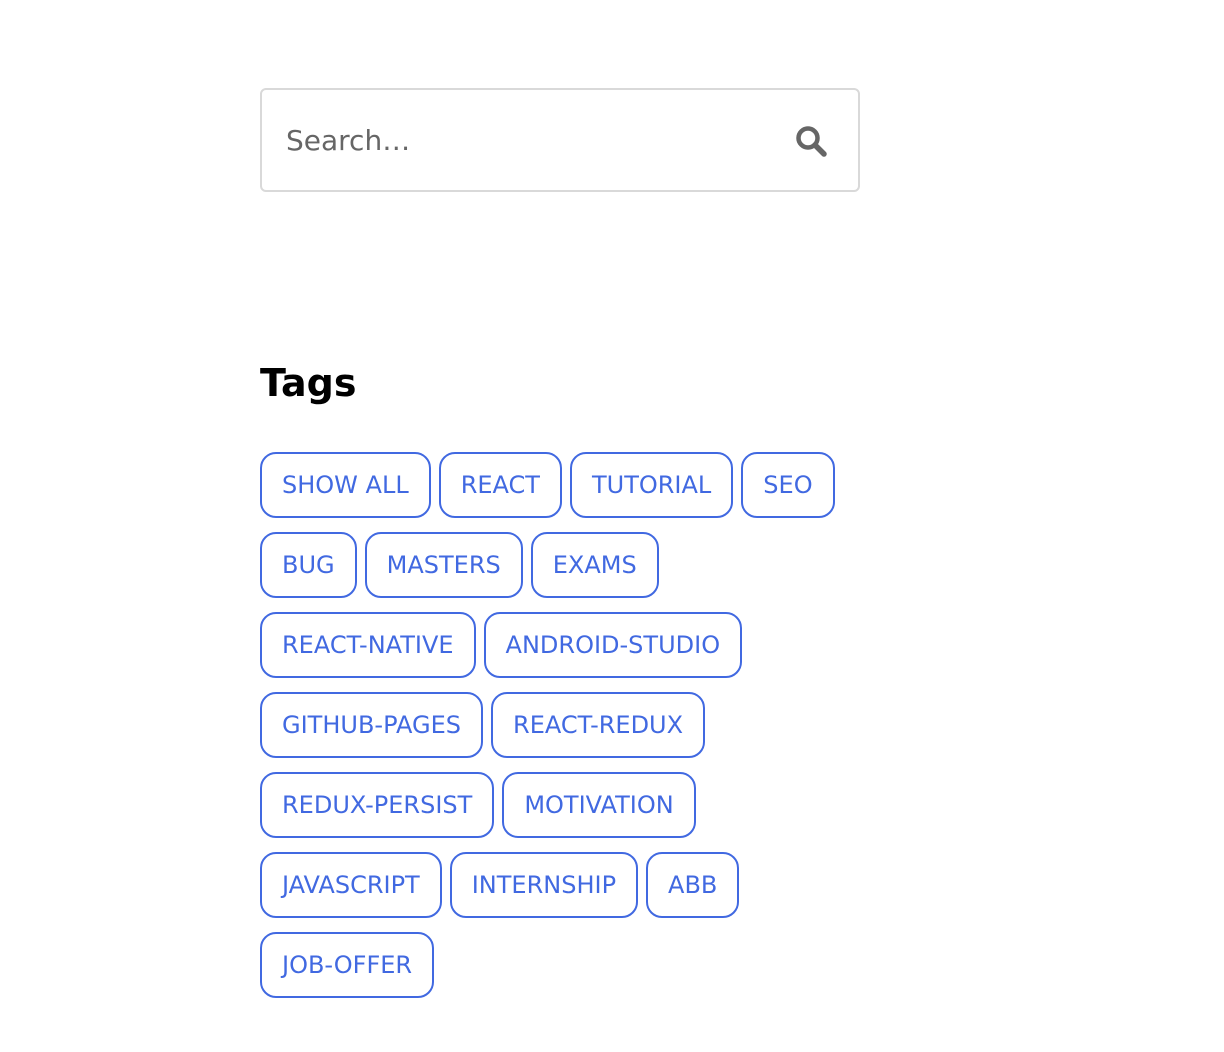 This screenshot has height=1052, width=1224. What do you see at coordinates (651, 485) in the screenshot?
I see `tag-tutorial: TUTORIAL` at bounding box center [651, 485].